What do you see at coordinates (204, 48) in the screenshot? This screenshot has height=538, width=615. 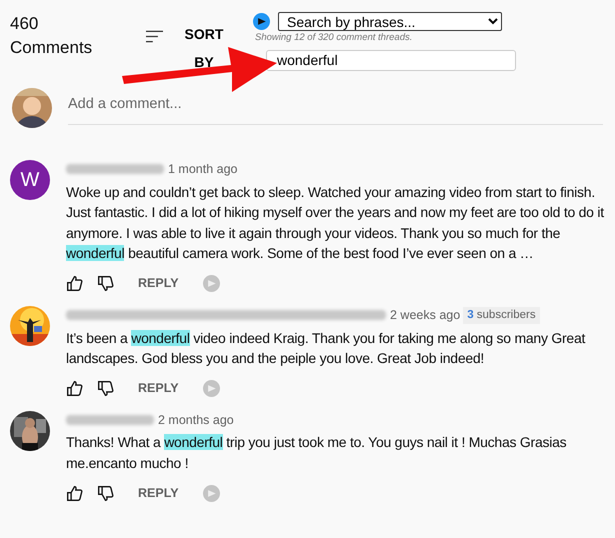 I see `sort-by-button: SORT BY` at bounding box center [204, 48].